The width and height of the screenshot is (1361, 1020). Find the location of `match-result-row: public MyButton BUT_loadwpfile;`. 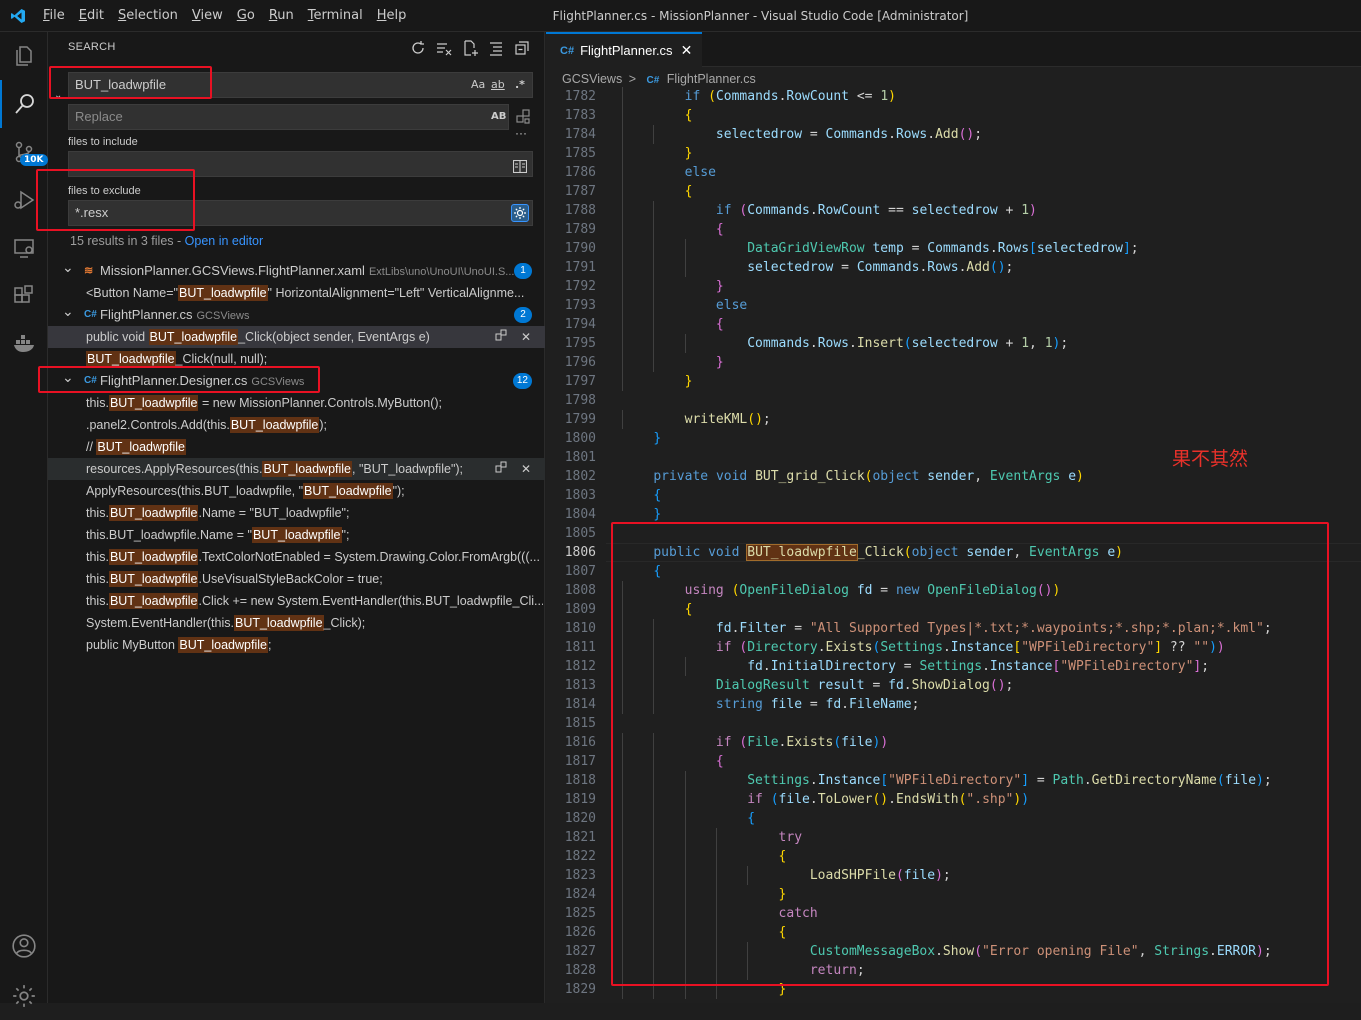

match-result-row: public MyButton BUT_loadwpfile; is located at coordinates (296, 645).